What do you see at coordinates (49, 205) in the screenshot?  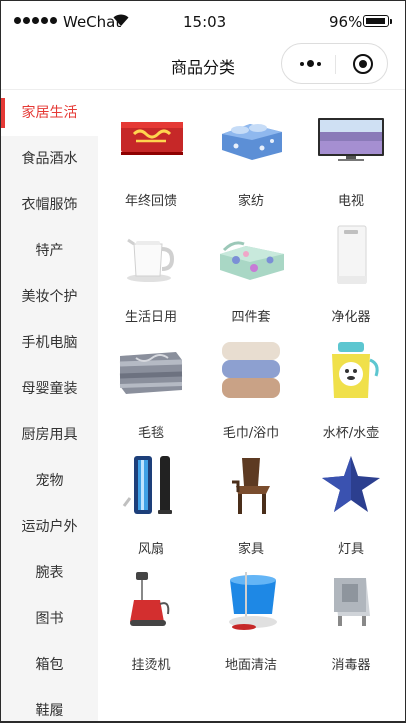 I see `sidebar-item-apparel: 衣帽服饰` at bounding box center [49, 205].